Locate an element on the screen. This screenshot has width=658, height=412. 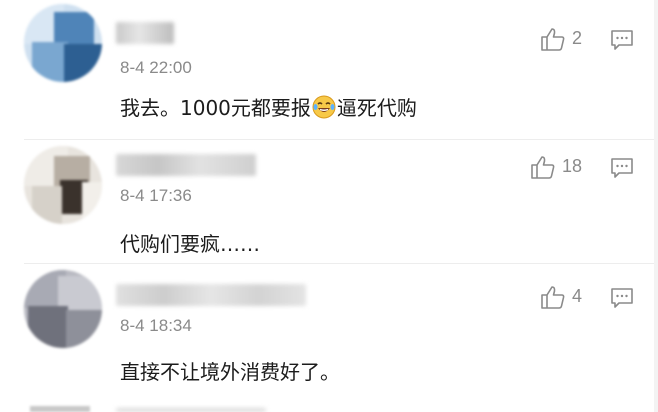
avatar-partial is located at coordinates (60, 409).